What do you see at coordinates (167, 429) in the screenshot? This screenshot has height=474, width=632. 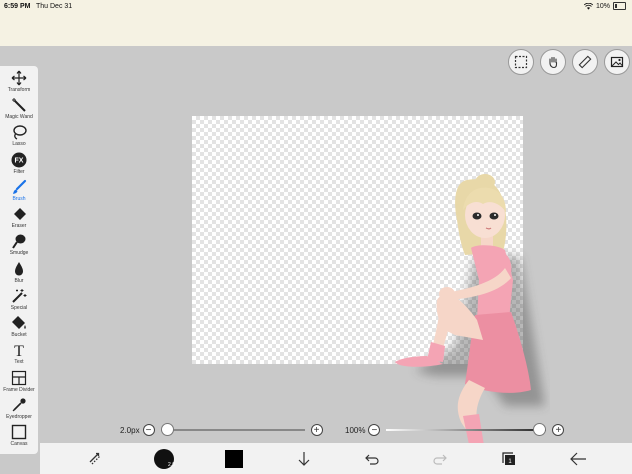 I see `brush-size-knob` at bounding box center [167, 429].